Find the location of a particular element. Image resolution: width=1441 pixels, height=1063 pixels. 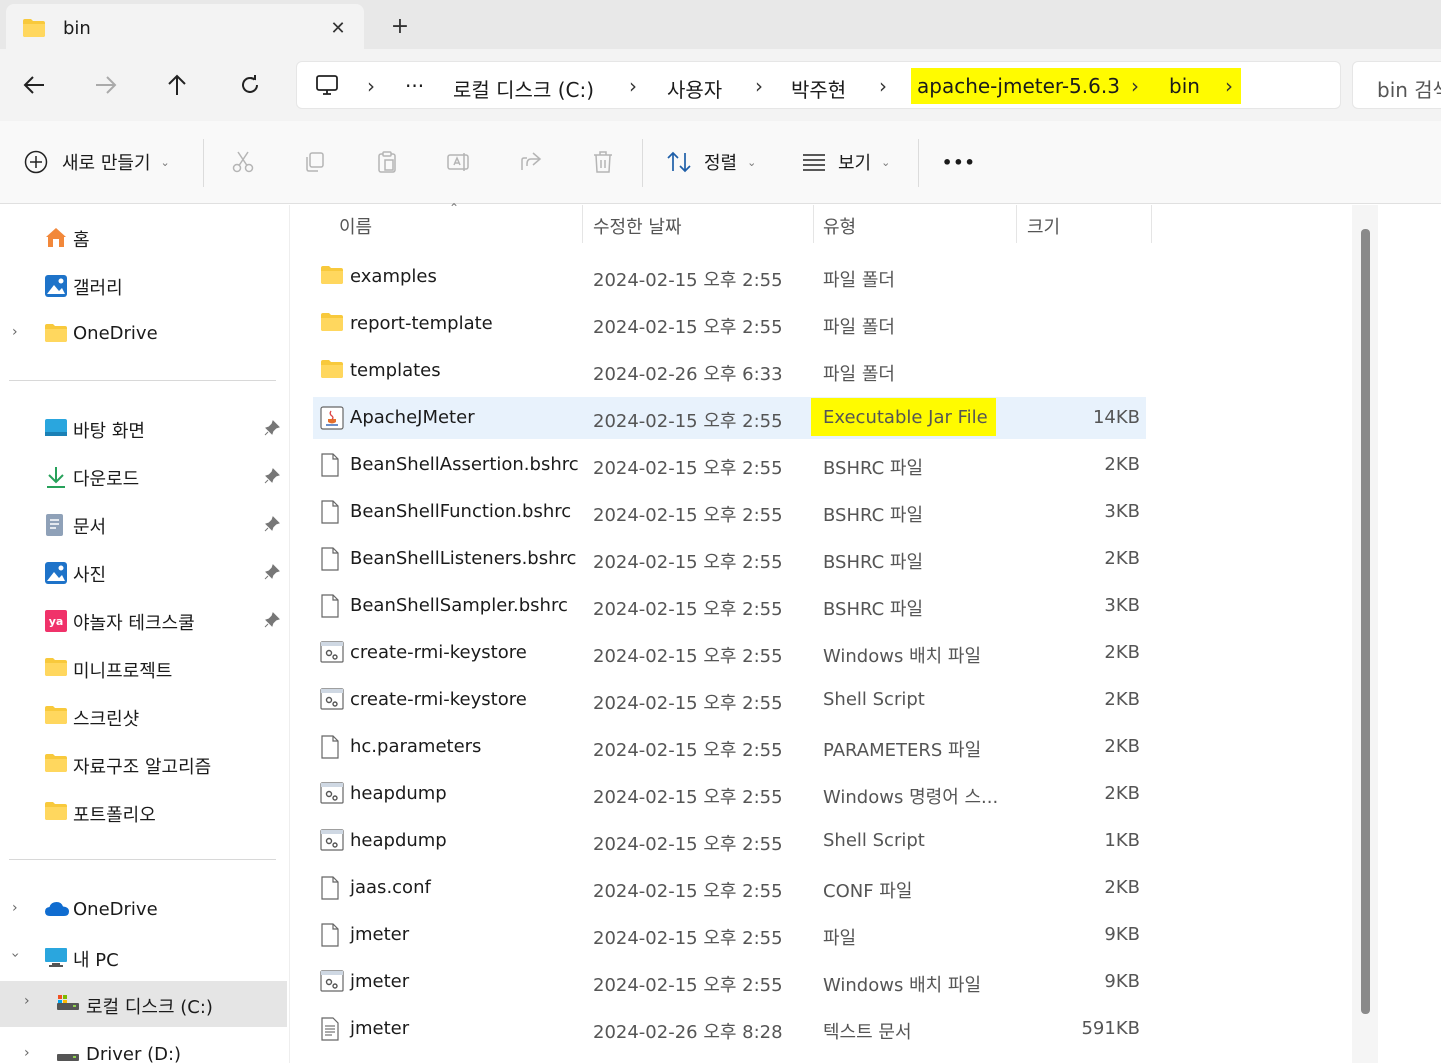

breadcrumb-local-disk: 로컬 디스크 (C:) is located at coordinates (523, 88).